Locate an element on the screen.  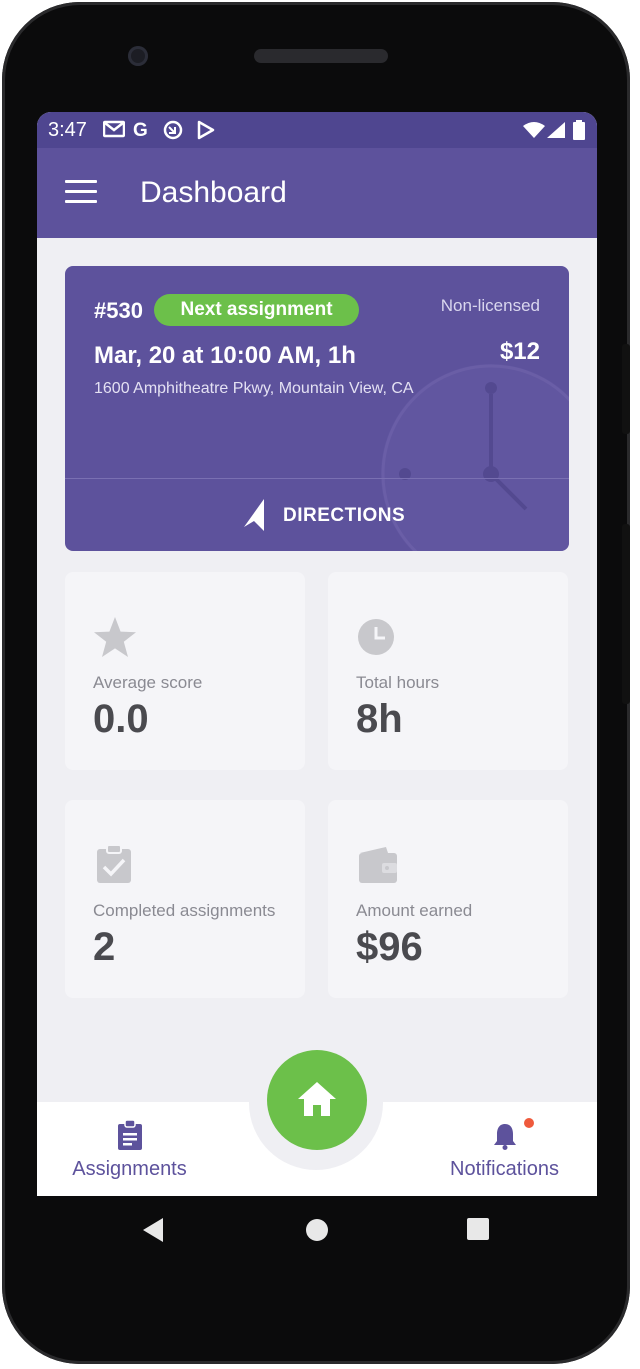
notification-badge is located at coordinates (529, 1123).